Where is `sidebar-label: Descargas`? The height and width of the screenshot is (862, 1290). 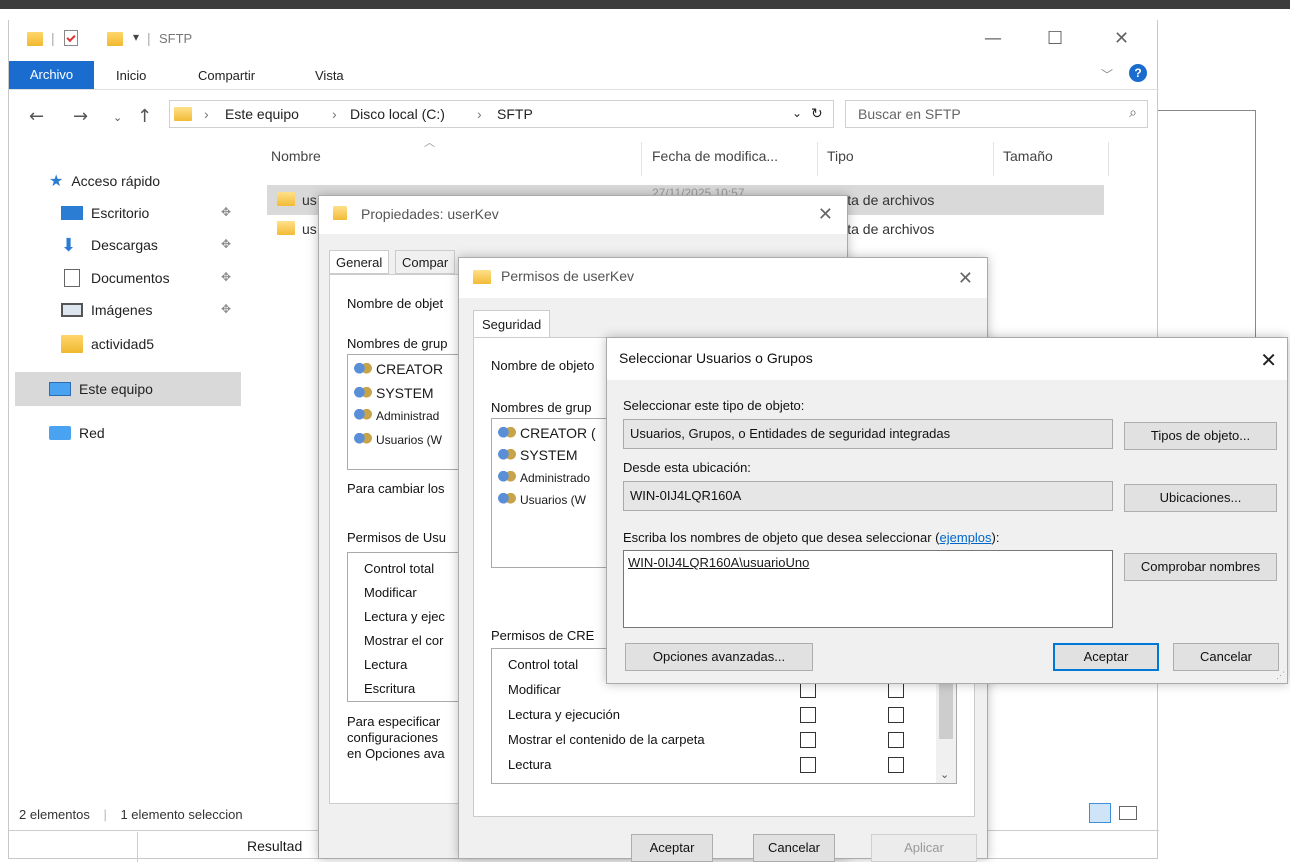
sidebar-label: Descargas is located at coordinates (124, 245).